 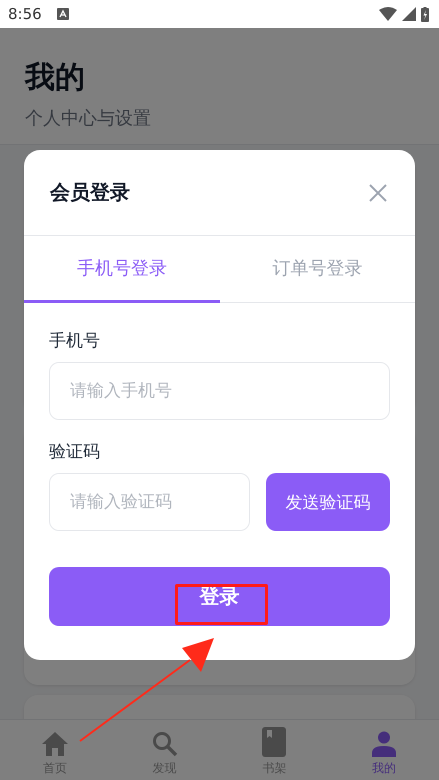 What do you see at coordinates (55, 78) in the screenshot?
I see `page-title: 我的` at bounding box center [55, 78].